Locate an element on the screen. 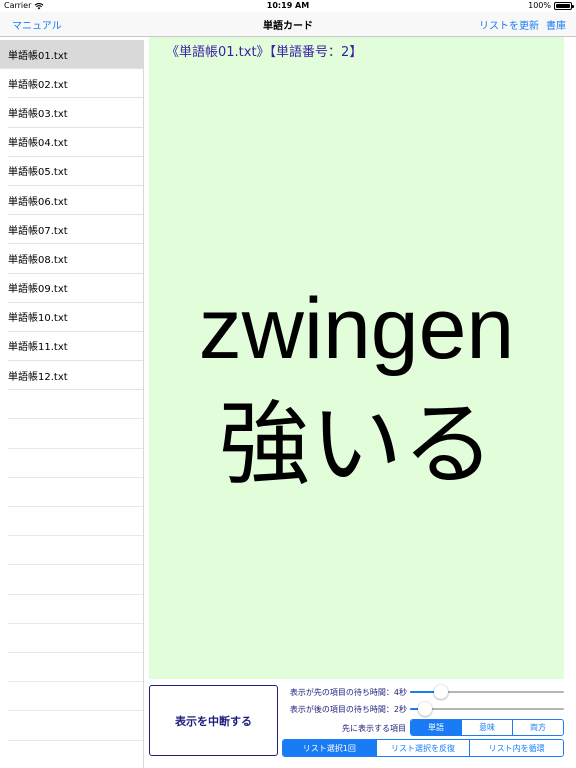  mode-option-once: リスト選択1回 is located at coordinates (329, 748).